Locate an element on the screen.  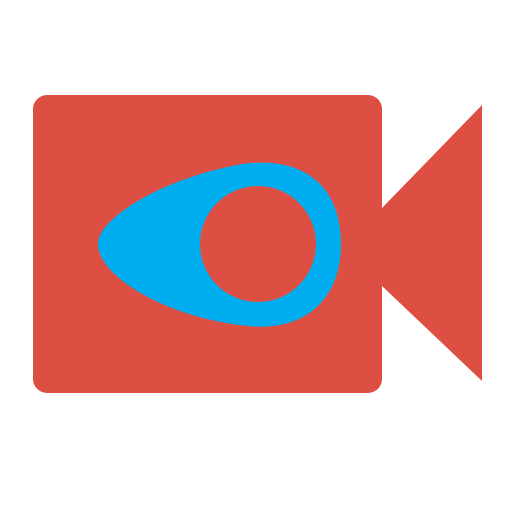
lens-center is located at coordinates (258, 244).